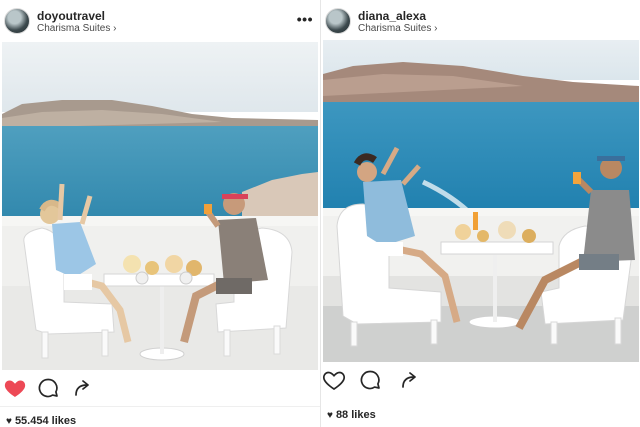  What do you see at coordinates (355, 415) in the screenshot?
I see `likes-label: 88 likes` at bounding box center [355, 415].